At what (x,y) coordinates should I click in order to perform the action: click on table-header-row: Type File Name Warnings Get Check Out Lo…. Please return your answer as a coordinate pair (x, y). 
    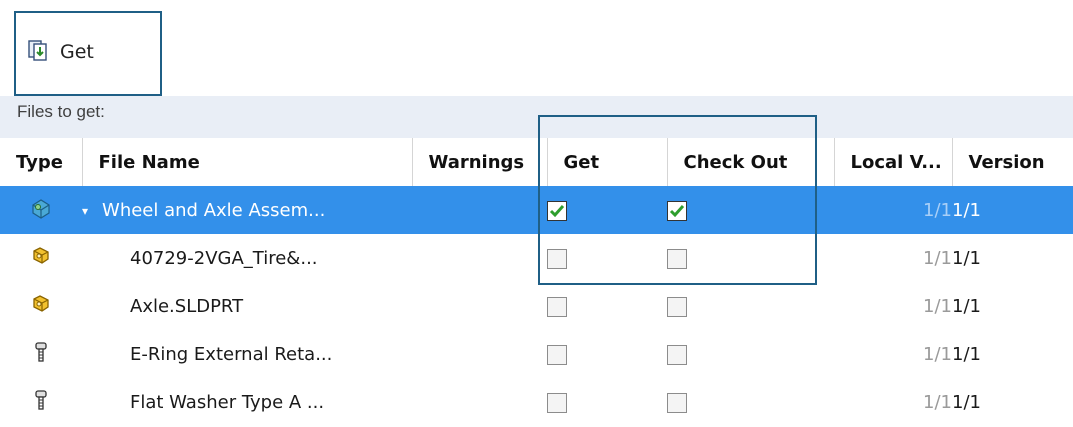
    Looking at the image, I should click on (536, 162).